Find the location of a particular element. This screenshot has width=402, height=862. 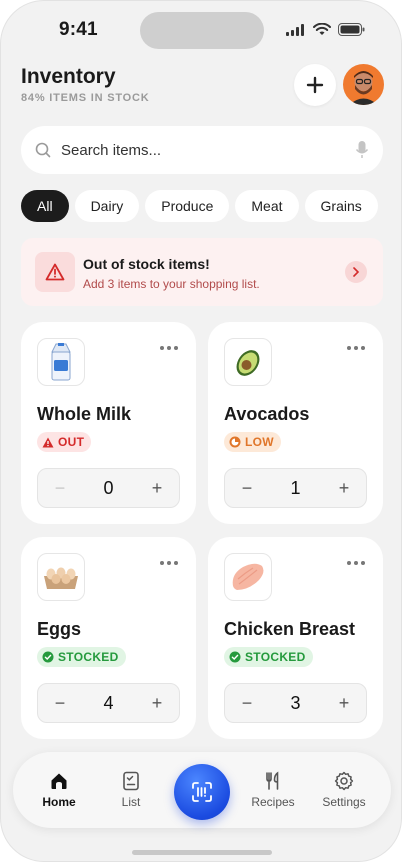

tab-settings: Settings is located at coordinates (344, 790).